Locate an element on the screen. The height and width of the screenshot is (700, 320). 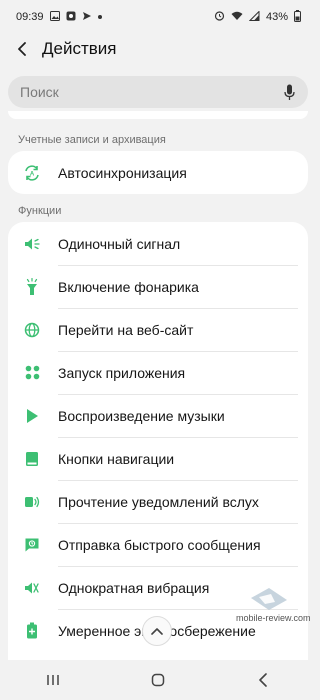
chevron-up-icon is located at coordinates (157, 631).